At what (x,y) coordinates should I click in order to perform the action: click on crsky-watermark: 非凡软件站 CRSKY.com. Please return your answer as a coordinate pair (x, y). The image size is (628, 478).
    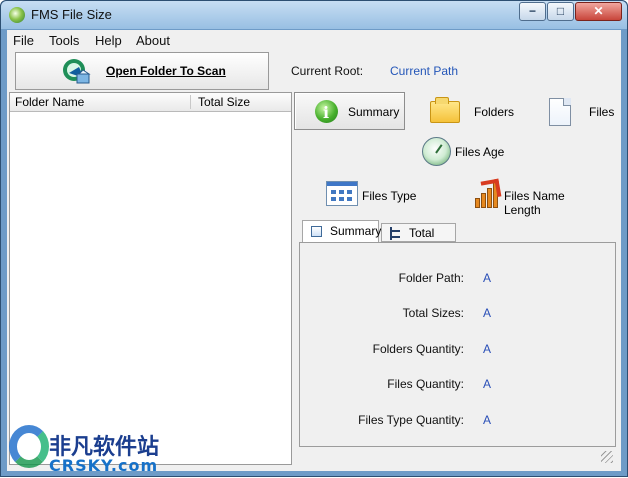
    Looking at the image, I should click on (81, 447).